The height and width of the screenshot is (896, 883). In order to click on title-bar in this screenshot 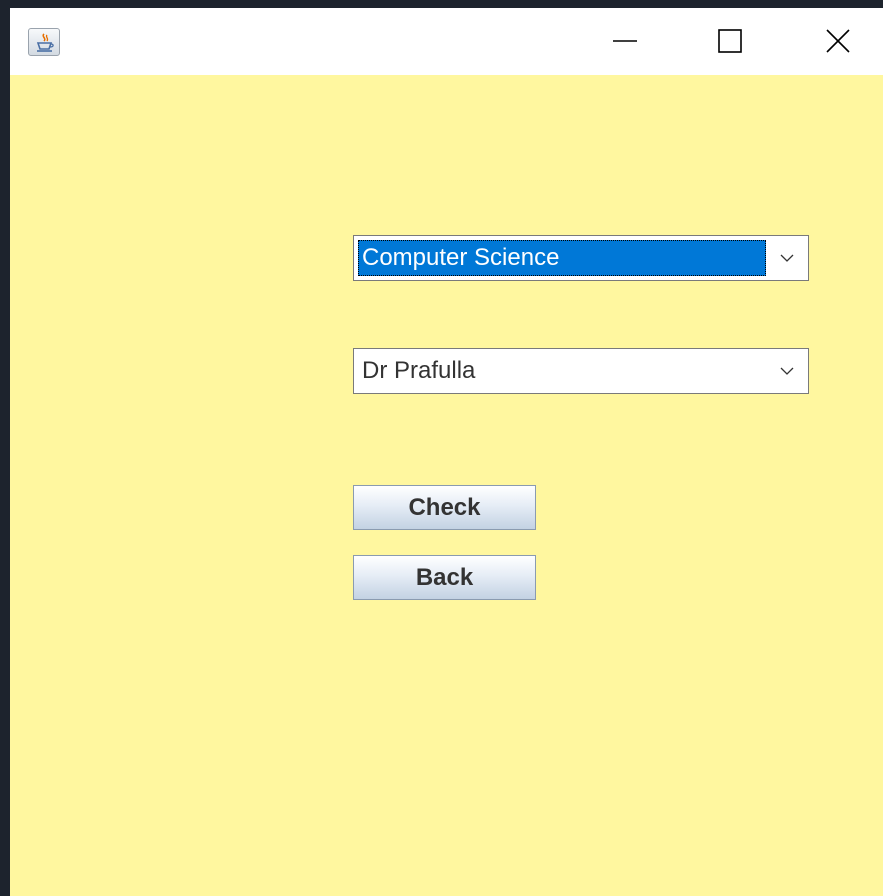, I will do `click(446, 41)`.